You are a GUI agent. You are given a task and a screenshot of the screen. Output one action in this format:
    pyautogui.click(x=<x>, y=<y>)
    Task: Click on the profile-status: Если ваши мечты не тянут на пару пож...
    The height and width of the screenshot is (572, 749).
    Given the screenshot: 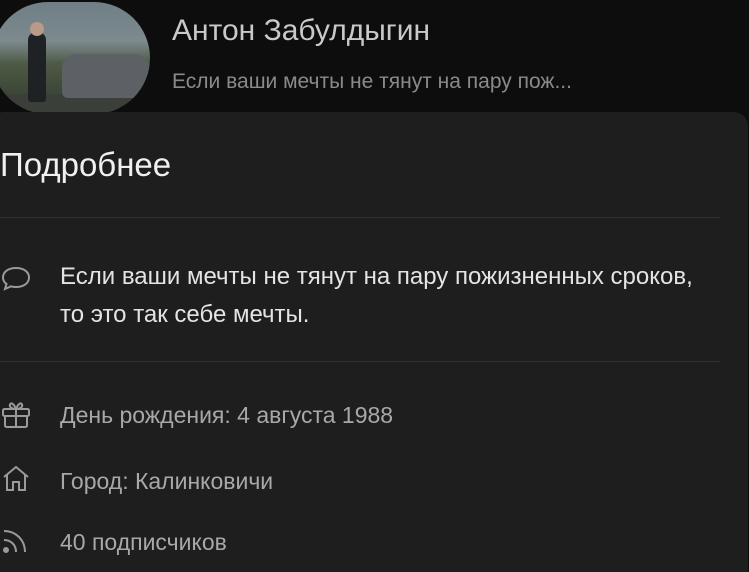 What is the action you would take?
    pyautogui.click(x=372, y=82)
    